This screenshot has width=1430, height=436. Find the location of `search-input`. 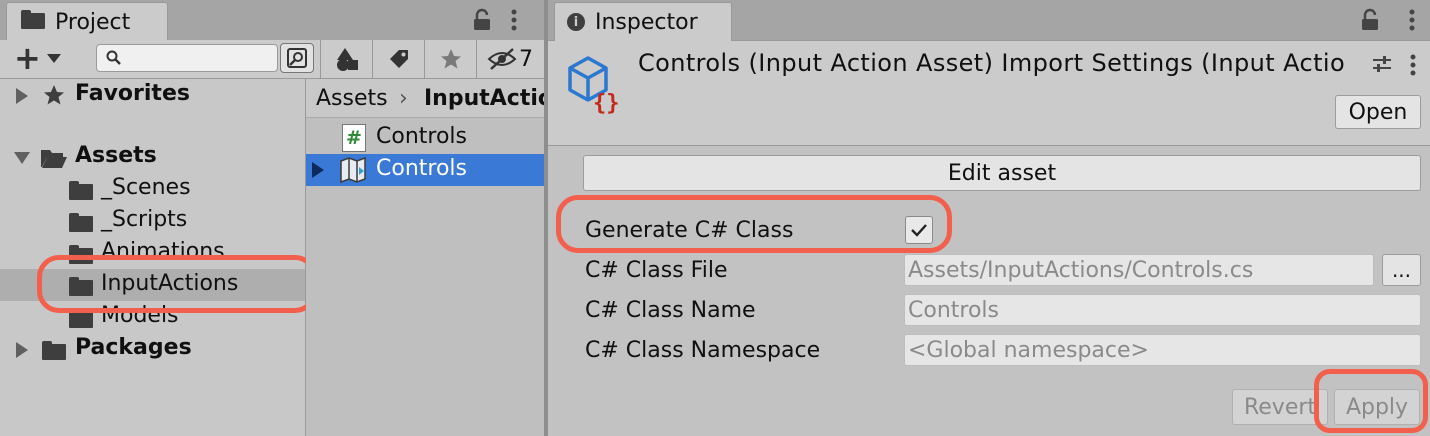

search-input is located at coordinates (187, 58).